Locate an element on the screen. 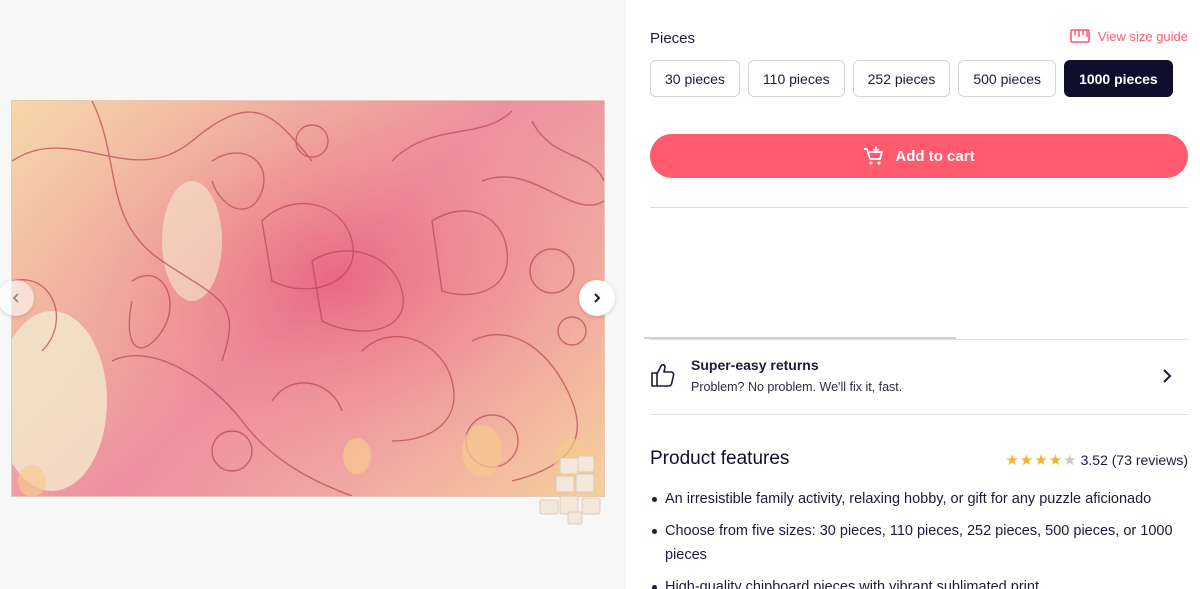  size-option-500: 500 pieces is located at coordinates (1007, 78).